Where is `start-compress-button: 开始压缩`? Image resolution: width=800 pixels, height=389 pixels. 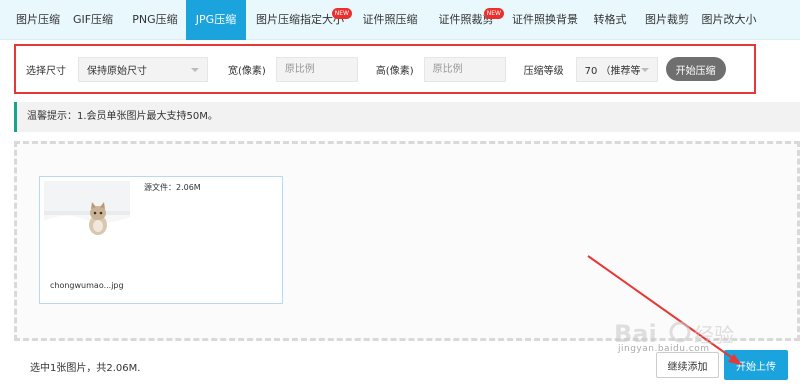
start-compress-button: 开始压缩 is located at coordinates (695, 69).